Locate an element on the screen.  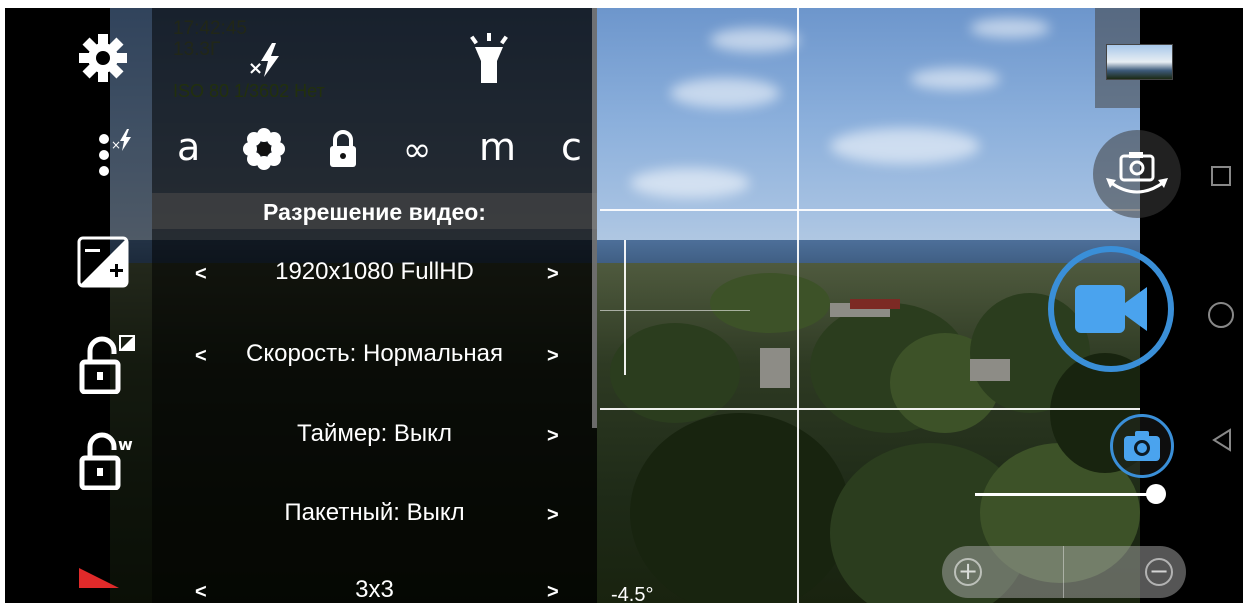
mode-auto: a is located at coordinates (188, 147).